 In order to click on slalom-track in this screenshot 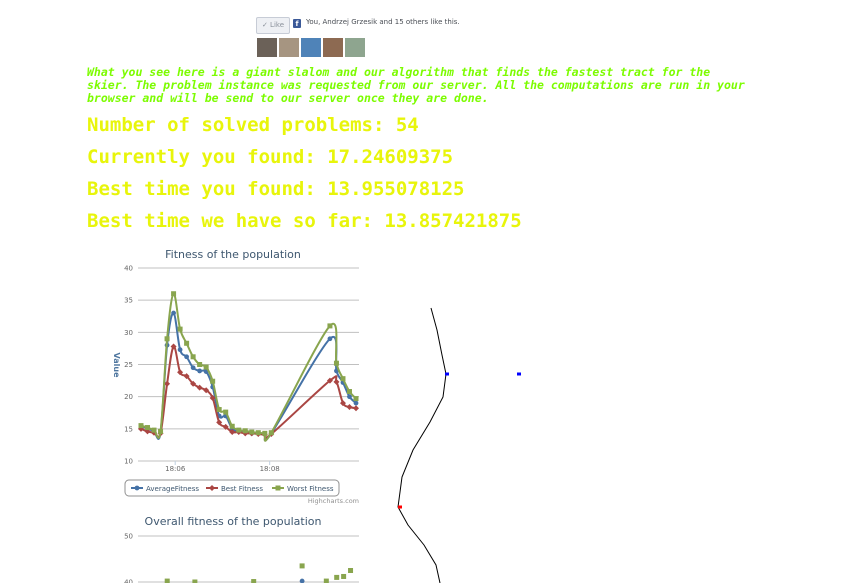, I will do `click(459, 445)`.